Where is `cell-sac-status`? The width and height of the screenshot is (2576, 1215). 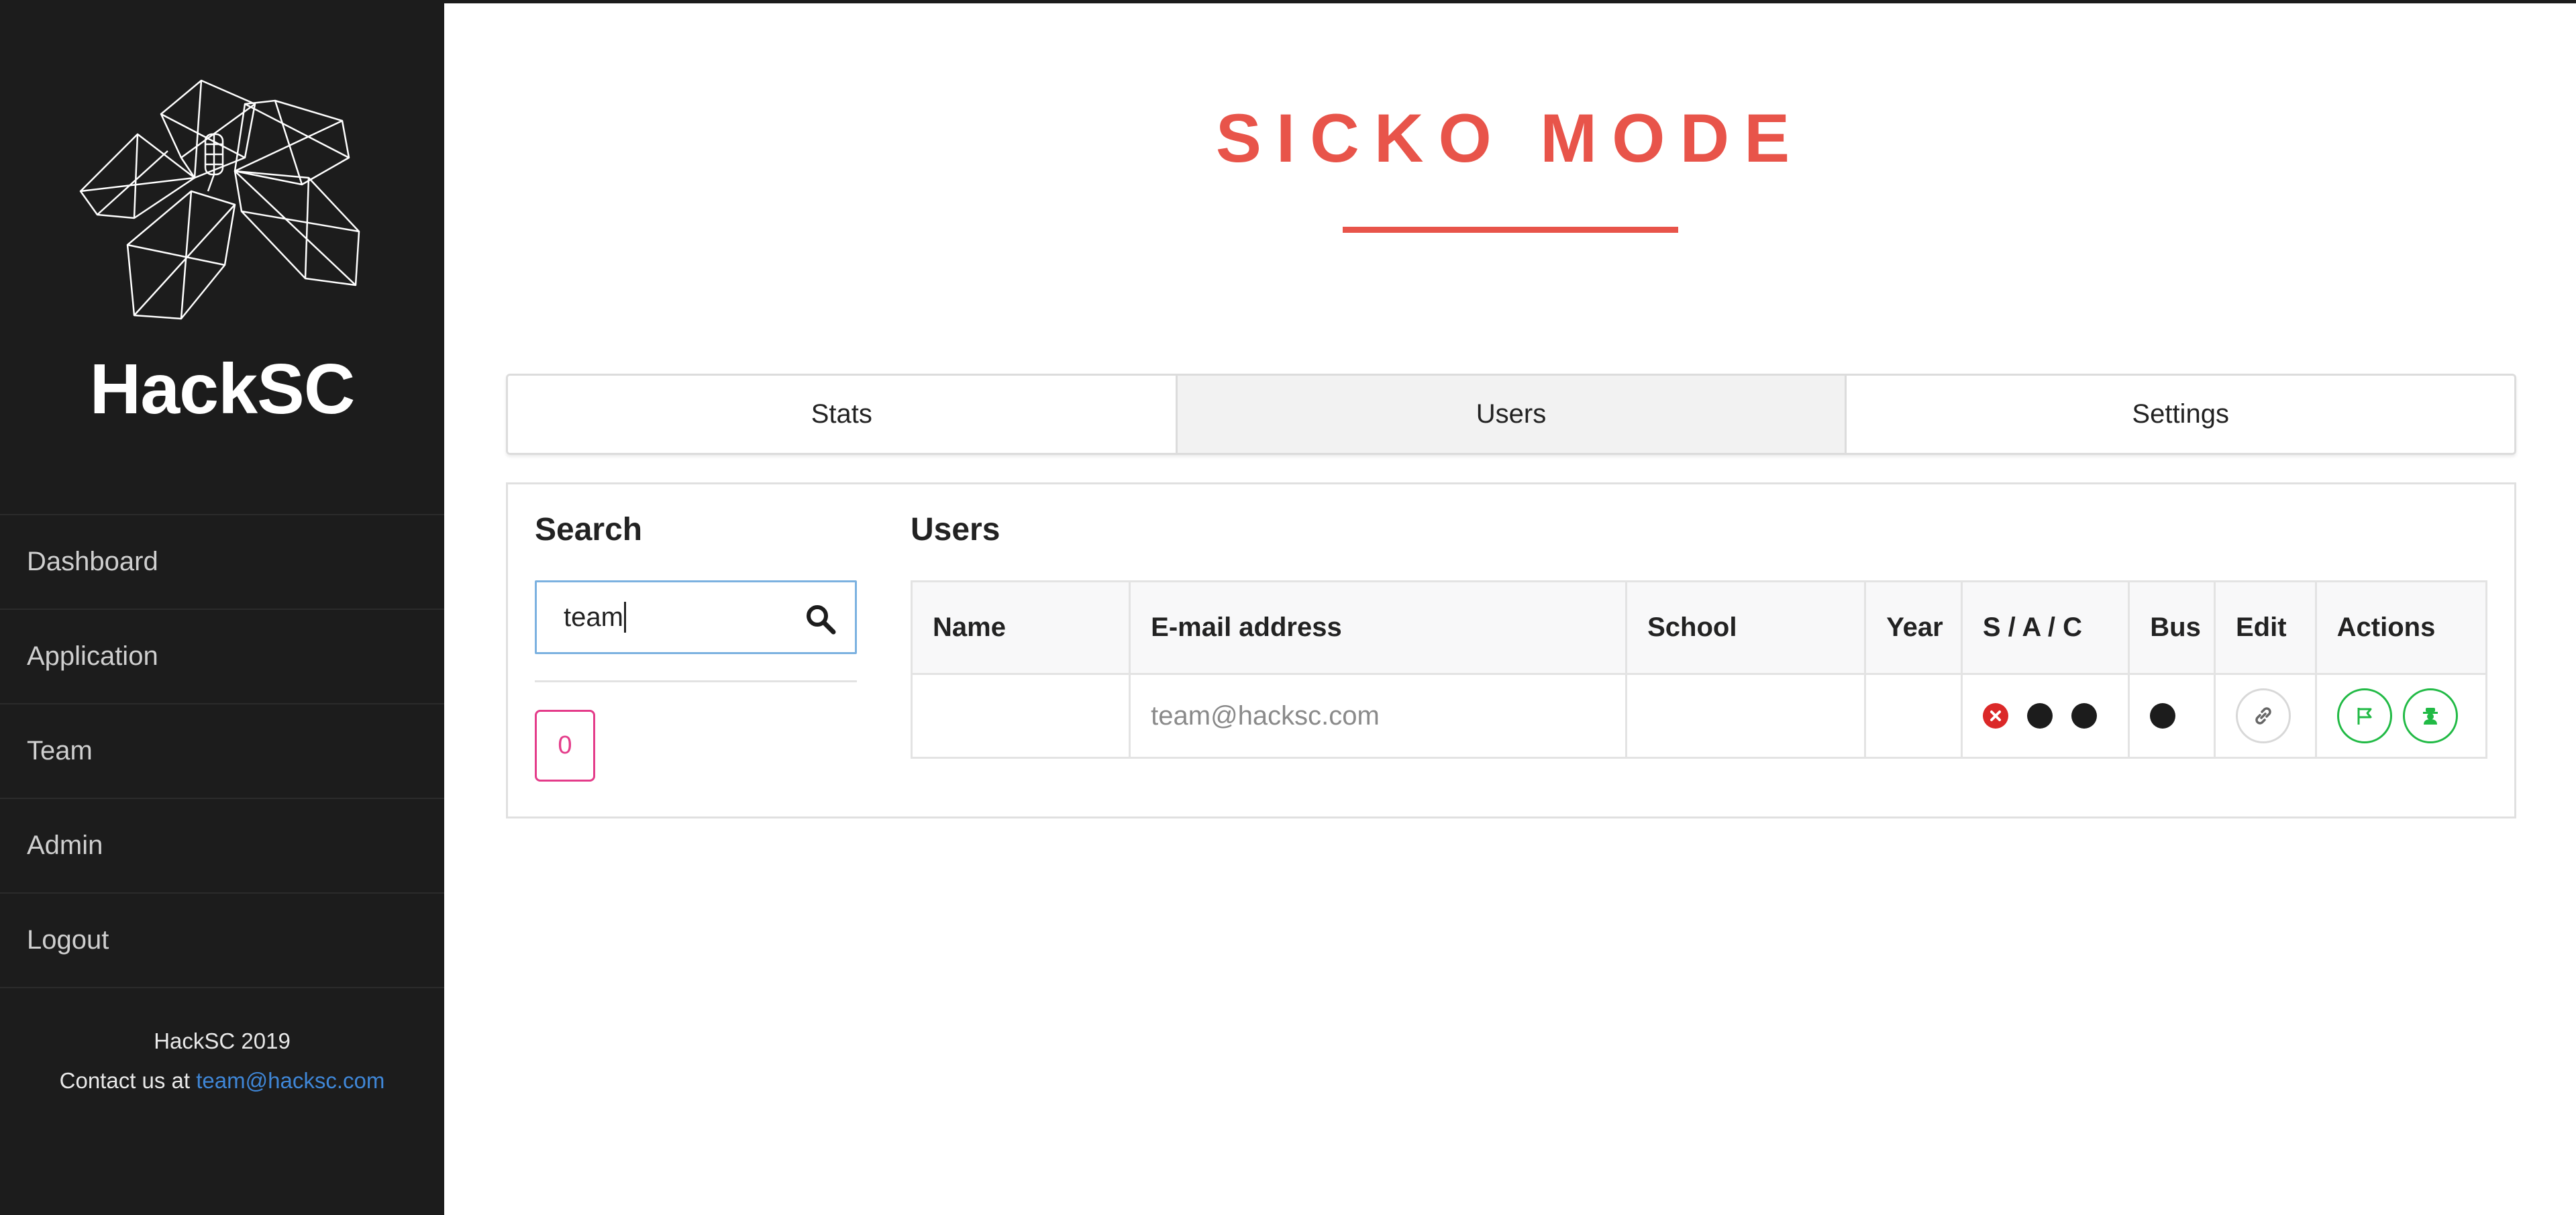
cell-sac-status is located at coordinates (2046, 716).